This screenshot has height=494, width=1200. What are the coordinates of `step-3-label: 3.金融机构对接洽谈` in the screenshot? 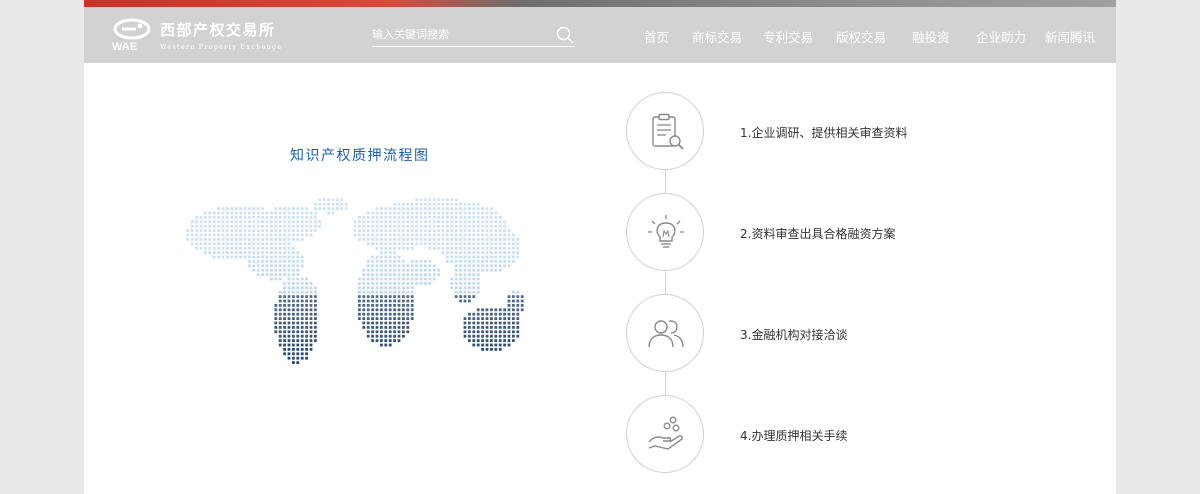 It's located at (794, 335).